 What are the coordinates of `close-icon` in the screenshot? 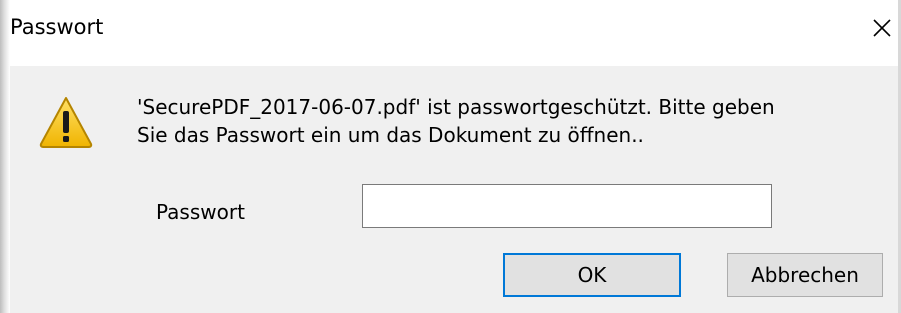 It's located at (882, 28).